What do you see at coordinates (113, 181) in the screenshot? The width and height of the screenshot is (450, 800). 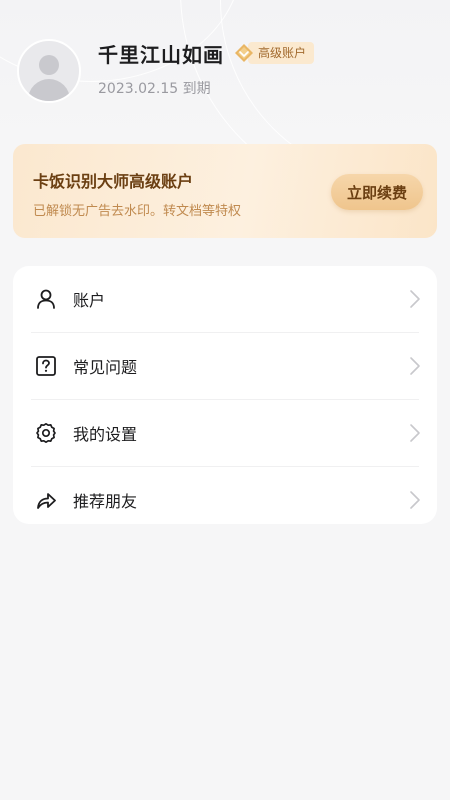 I see `vip-title: 卡饭识别大师高级账户` at bounding box center [113, 181].